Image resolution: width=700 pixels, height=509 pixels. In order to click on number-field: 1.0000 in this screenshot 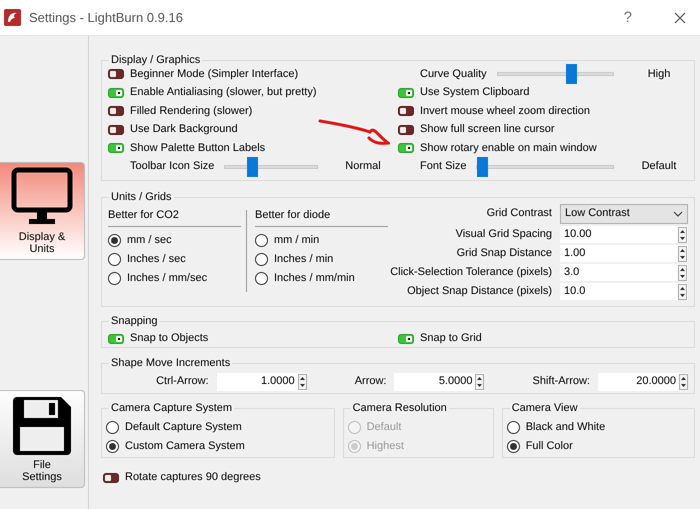, I will do `click(261, 382)`.